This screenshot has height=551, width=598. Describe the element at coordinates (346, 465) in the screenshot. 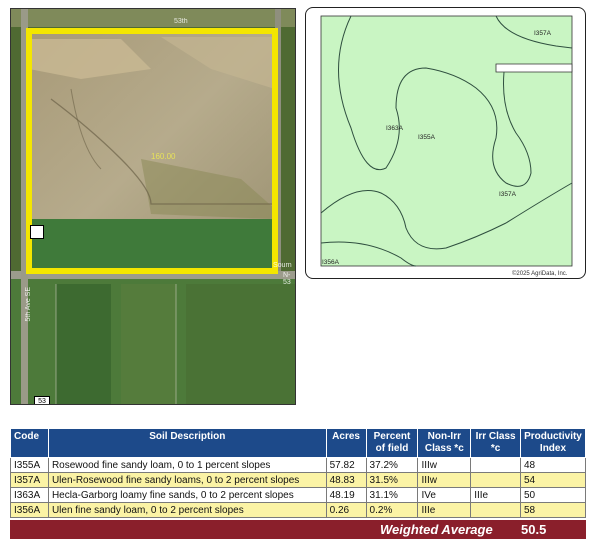

I see `cell-acres: 57.82` at that location.